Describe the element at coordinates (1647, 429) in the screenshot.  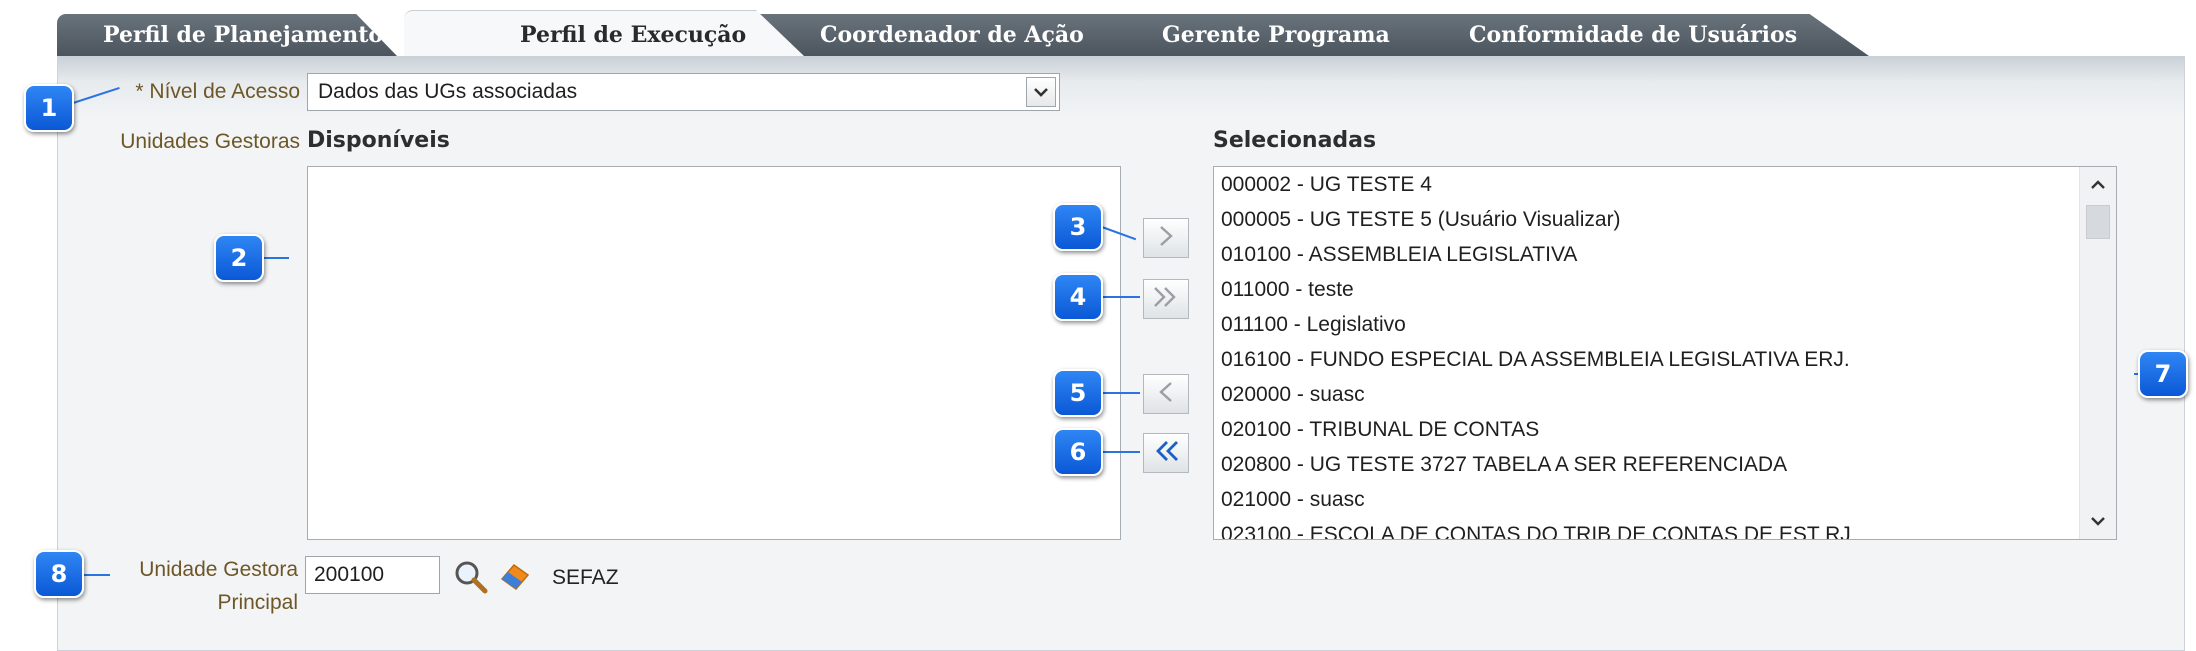
I see `list-item: 020100 - TRIBUNAL DE CONTAS` at that location.